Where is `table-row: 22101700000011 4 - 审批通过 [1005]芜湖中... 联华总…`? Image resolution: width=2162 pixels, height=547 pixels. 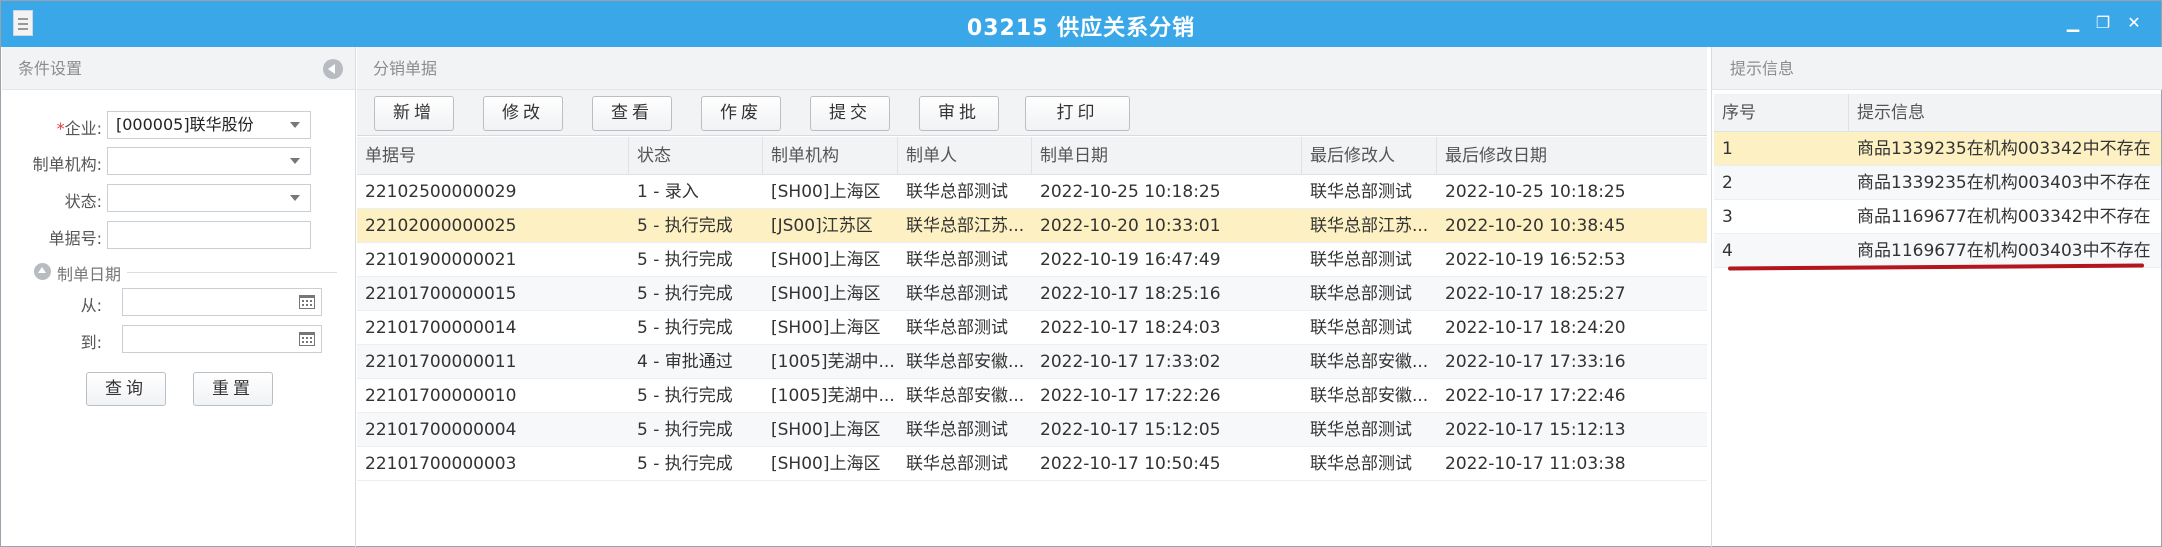
table-row: 22101700000011 4 - 审批通过 [1005]芜湖中... 联华总… is located at coordinates (1032, 362).